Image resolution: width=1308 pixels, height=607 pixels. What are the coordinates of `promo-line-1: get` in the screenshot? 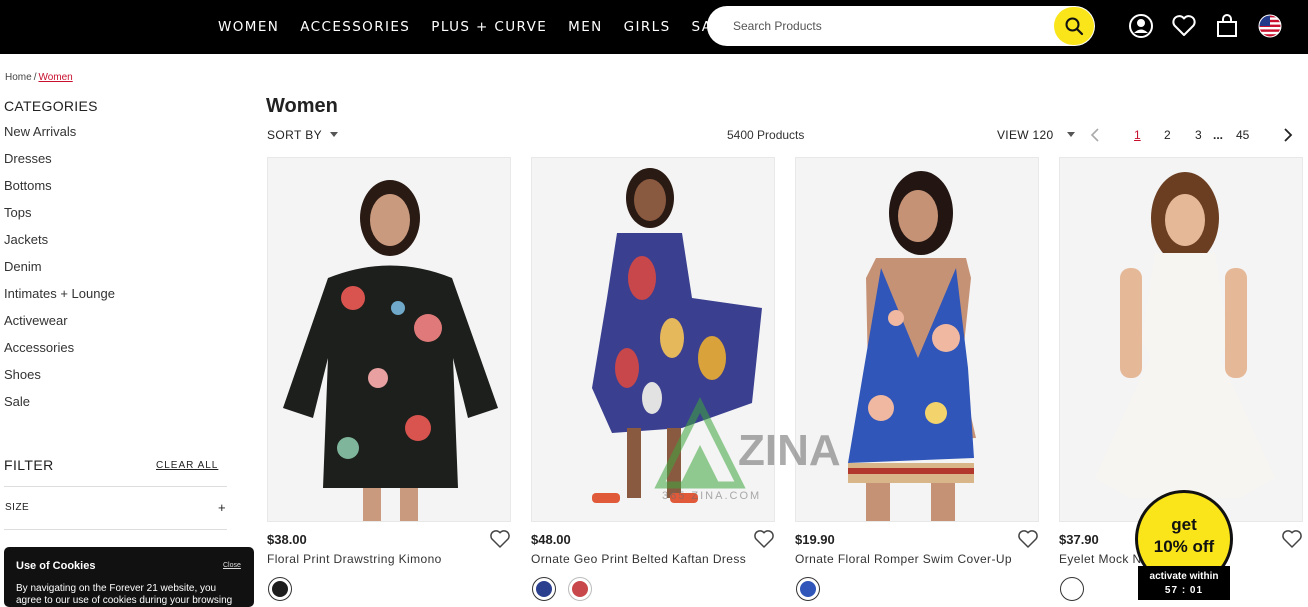 It's located at (1184, 524).